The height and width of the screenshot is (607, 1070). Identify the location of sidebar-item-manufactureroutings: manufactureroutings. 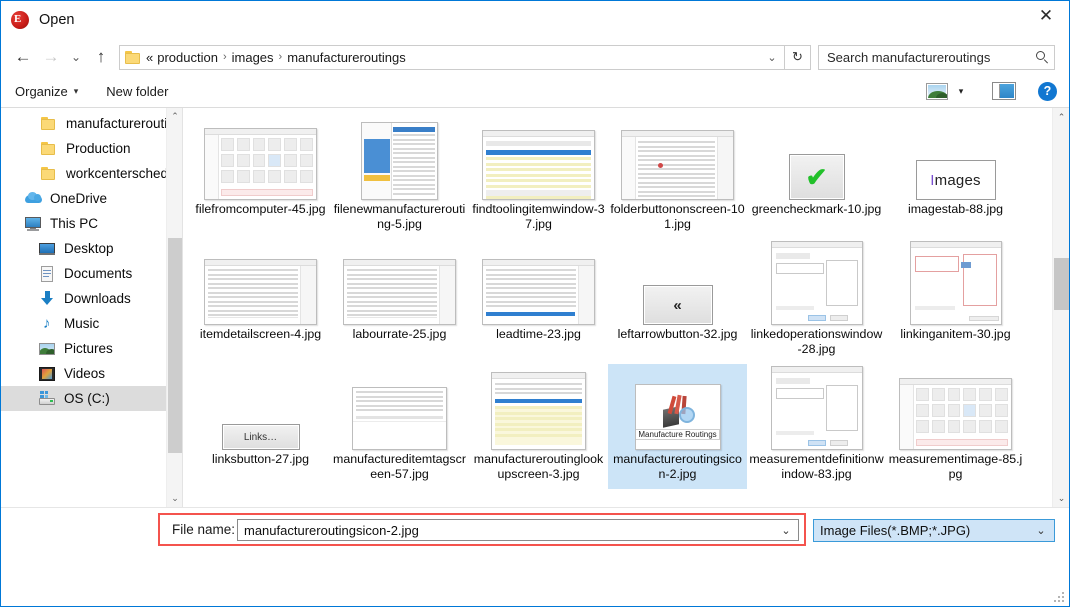
(91, 123).